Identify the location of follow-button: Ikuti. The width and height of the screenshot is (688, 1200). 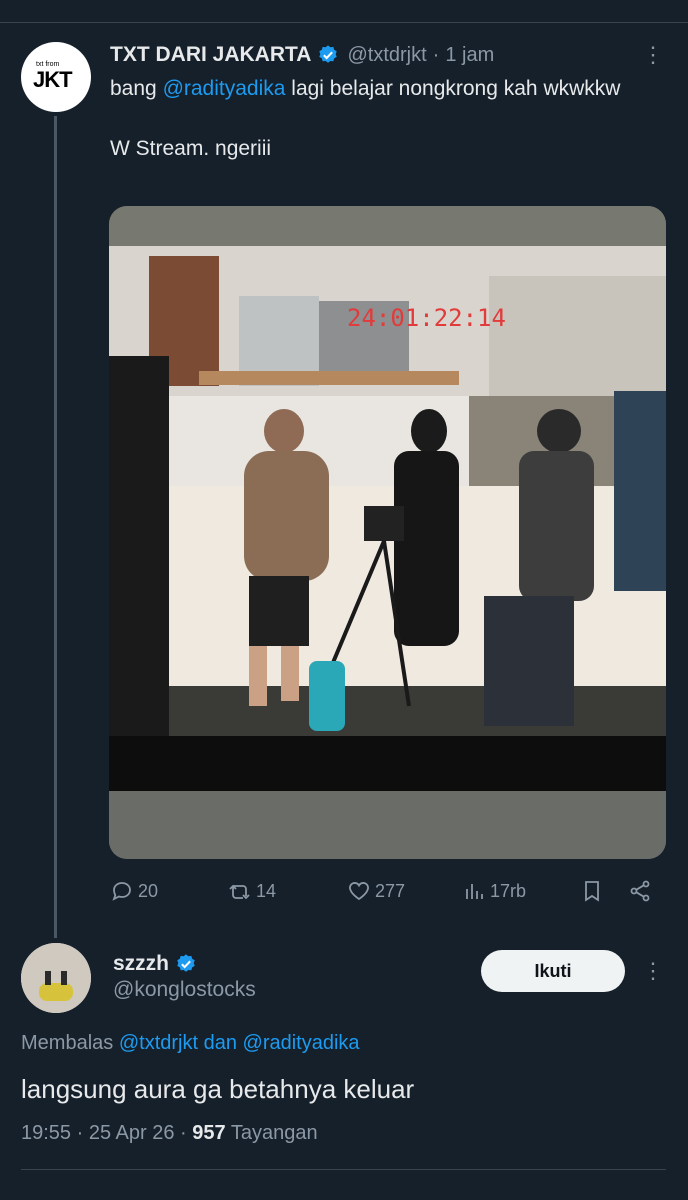
(553, 971).